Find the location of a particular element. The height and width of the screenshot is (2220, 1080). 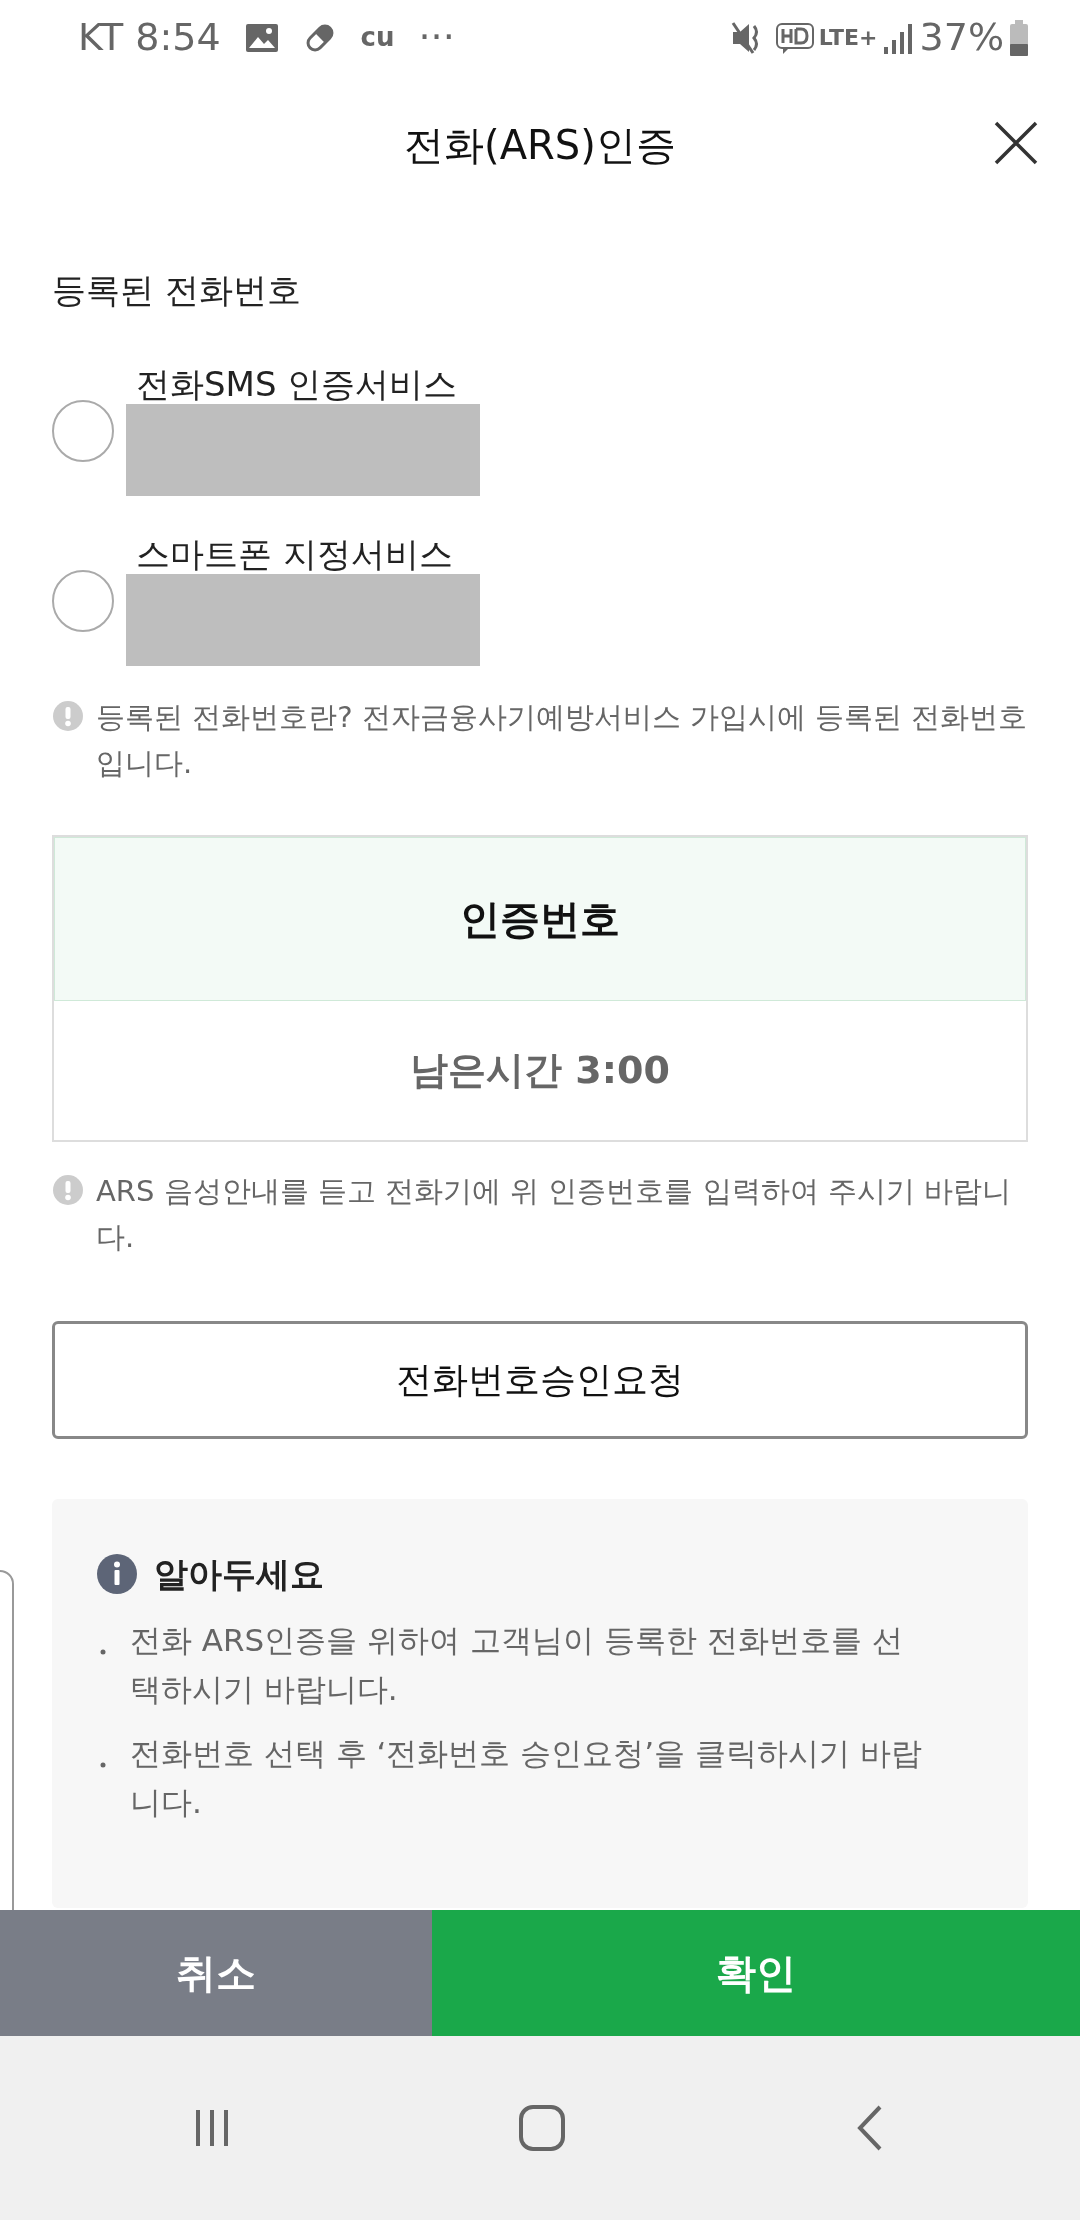

hd-icon is located at coordinates (794, 37).